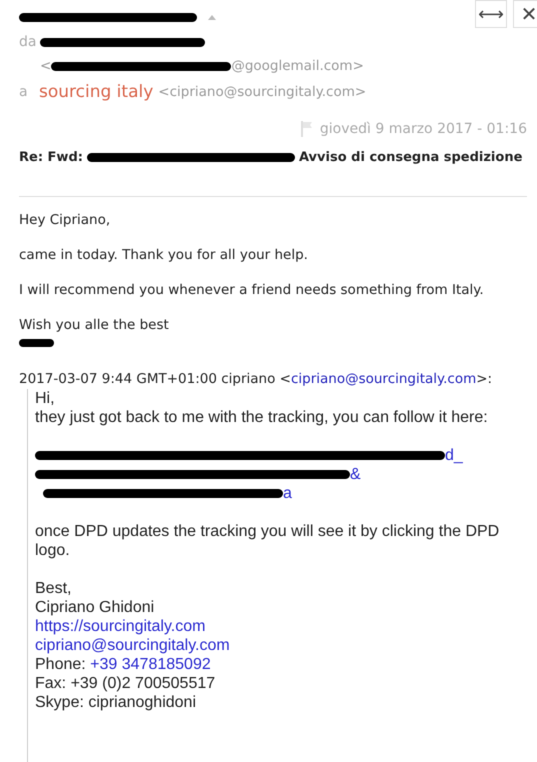 The height and width of the screenshot is (762, 537). I want to click on from-label: da, so click(27, 42).